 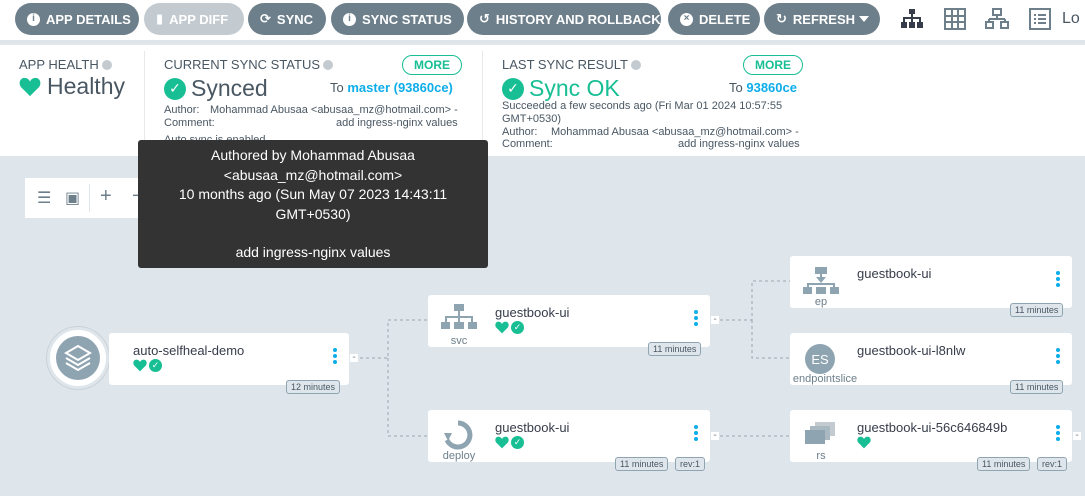 I want to click on tooltip-line: GMT+0530), so click(x=313, y=213).